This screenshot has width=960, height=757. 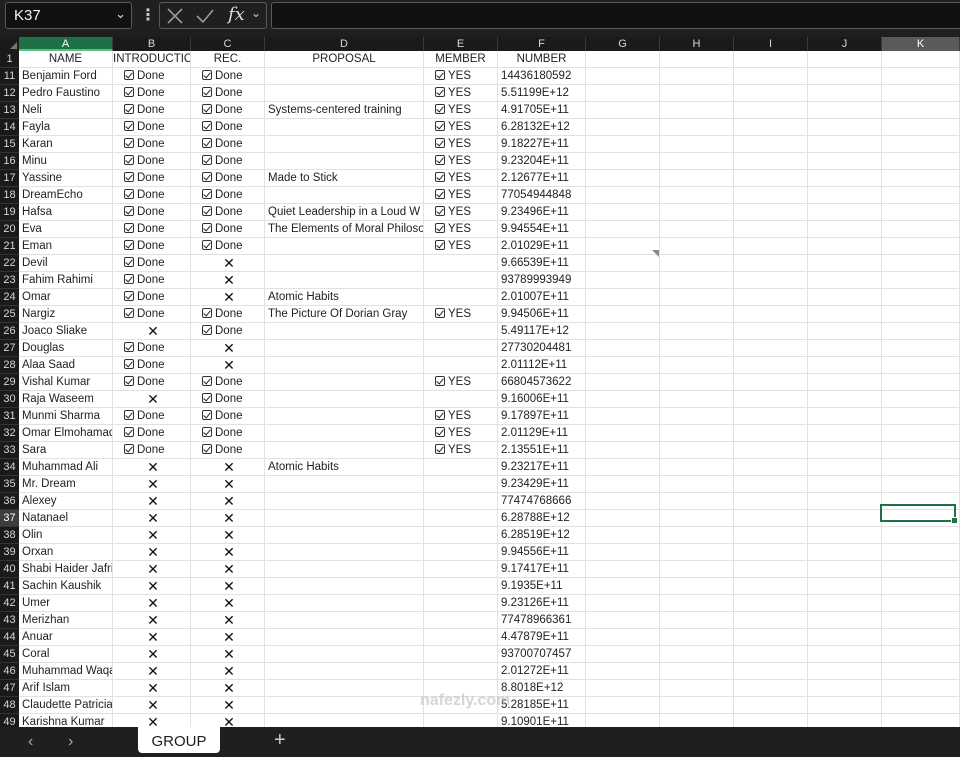 I want to click on cell-a: Muhammad Ali, so click(x=66, y=467).